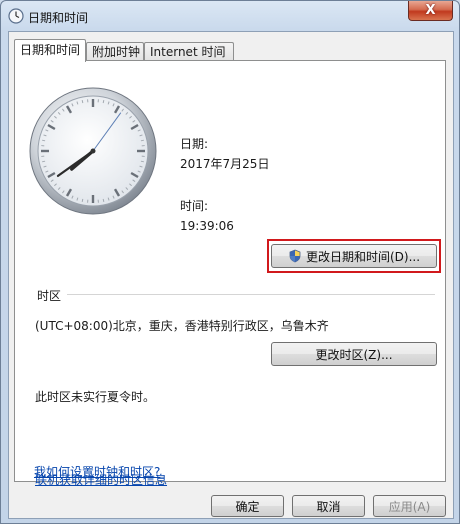  What do you see at coordinates (247, 506) in the screenshot?
I see `ok-button: 确定` at bounding box center [247, 506].